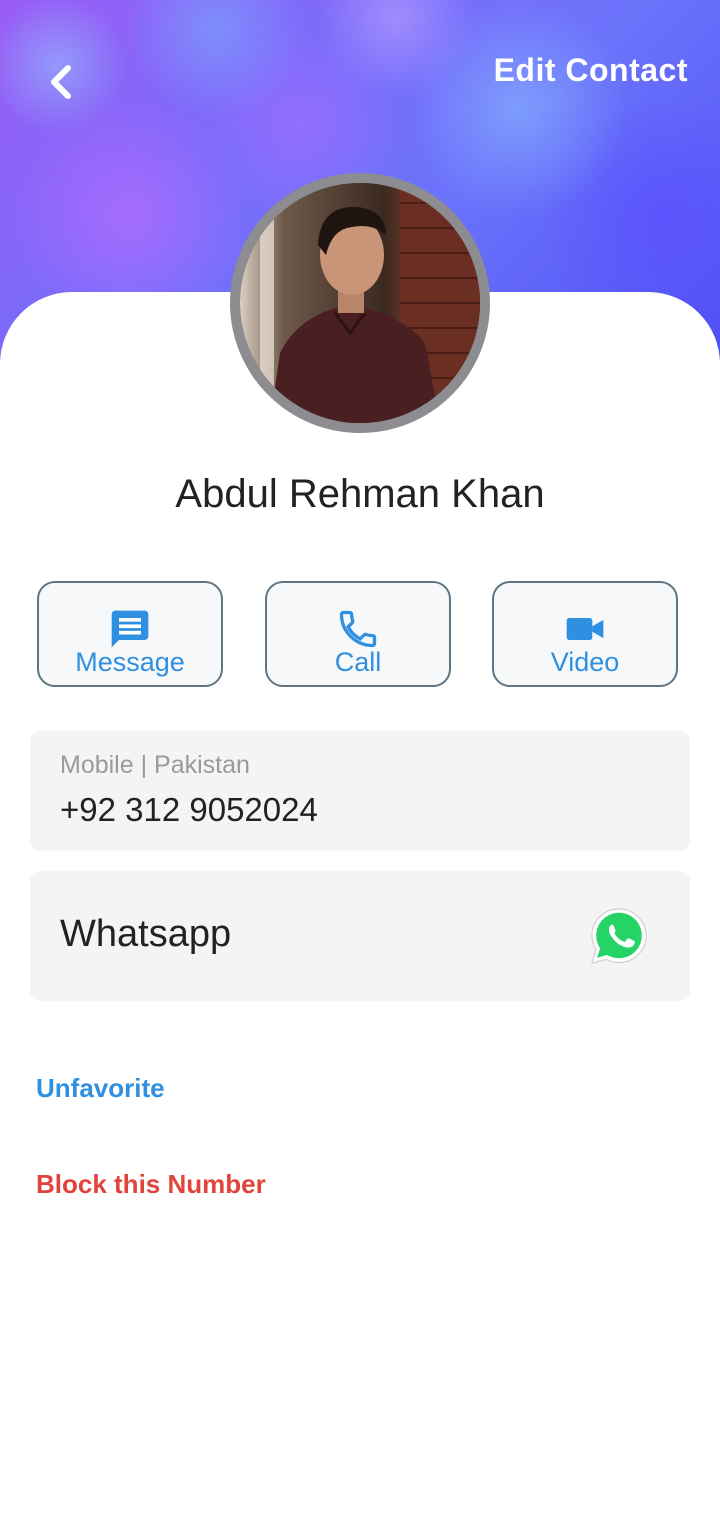  I want to click on phone-type-label: Mobile | Pakistan, so click(155, 765).